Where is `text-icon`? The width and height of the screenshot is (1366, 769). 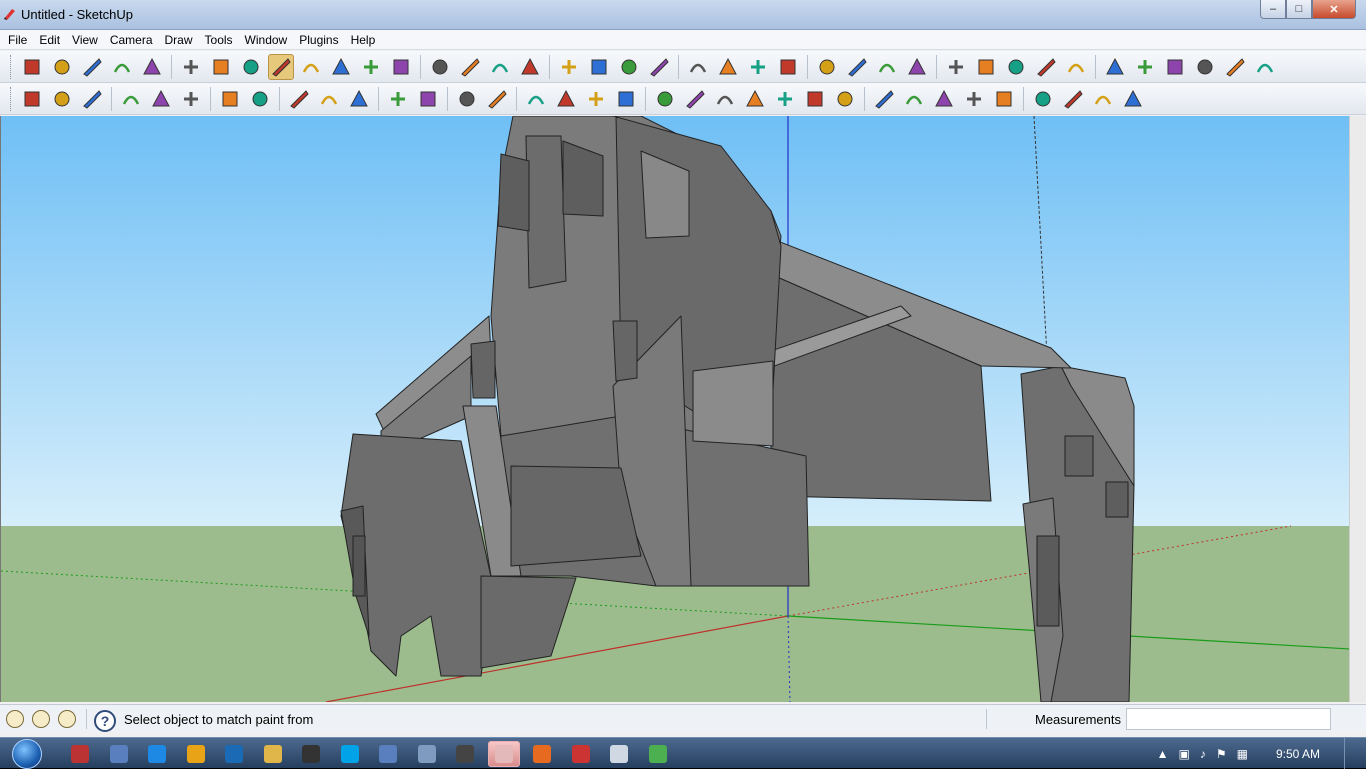 text-icon is located at coordinates (359, 99).